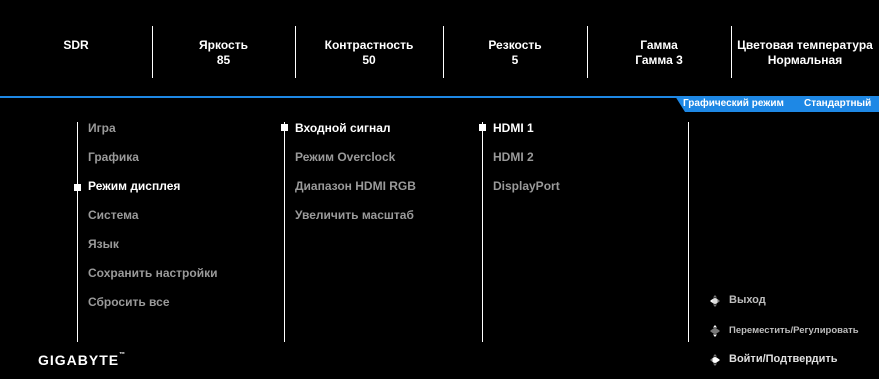  Describe the element at coordinates (515, 60) in the screenshot. I see `sharpness-value: 5` at that location.